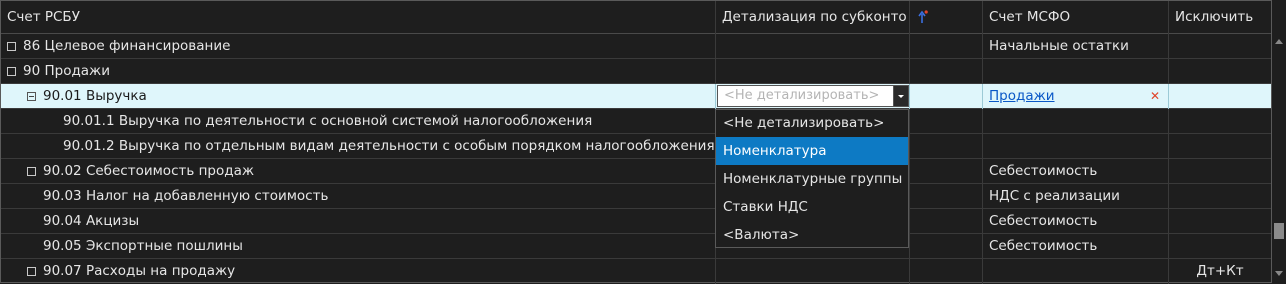 This screenshot has width=1286, height=284. Describe the element at coordinates (802, 95) in the screenshot. I see `combobox-value: <Не детализировать>` at that location.